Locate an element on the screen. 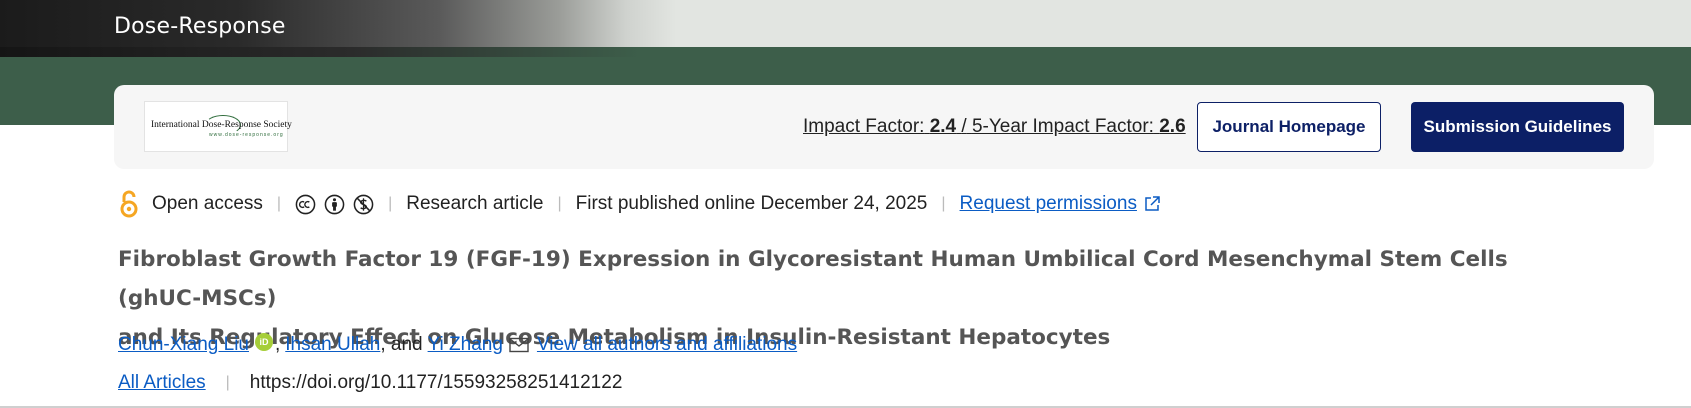 This screenshot has height=408, width=1691. request-permissions-link: Request permissions is located at coordinates (1048, 204).